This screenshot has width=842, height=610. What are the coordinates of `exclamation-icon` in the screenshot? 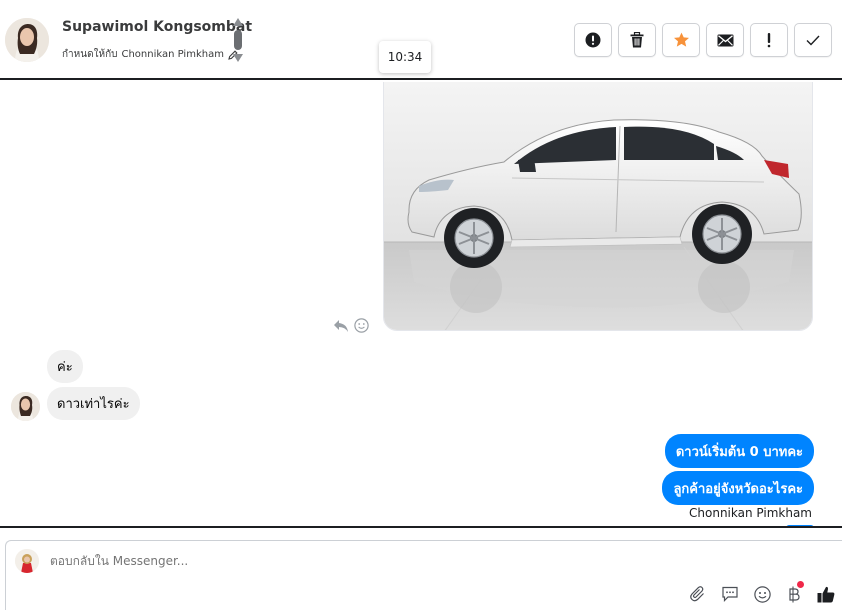 It's located at (769, 40).